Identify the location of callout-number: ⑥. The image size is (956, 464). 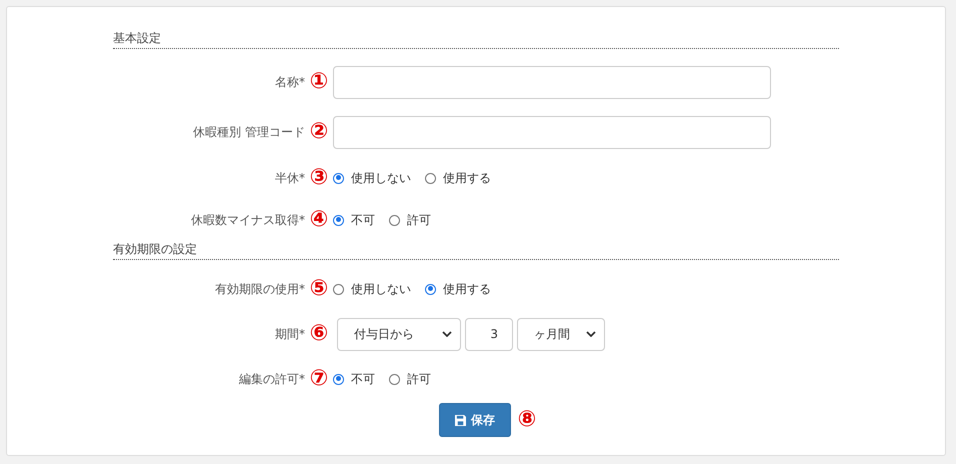
(319, 334).